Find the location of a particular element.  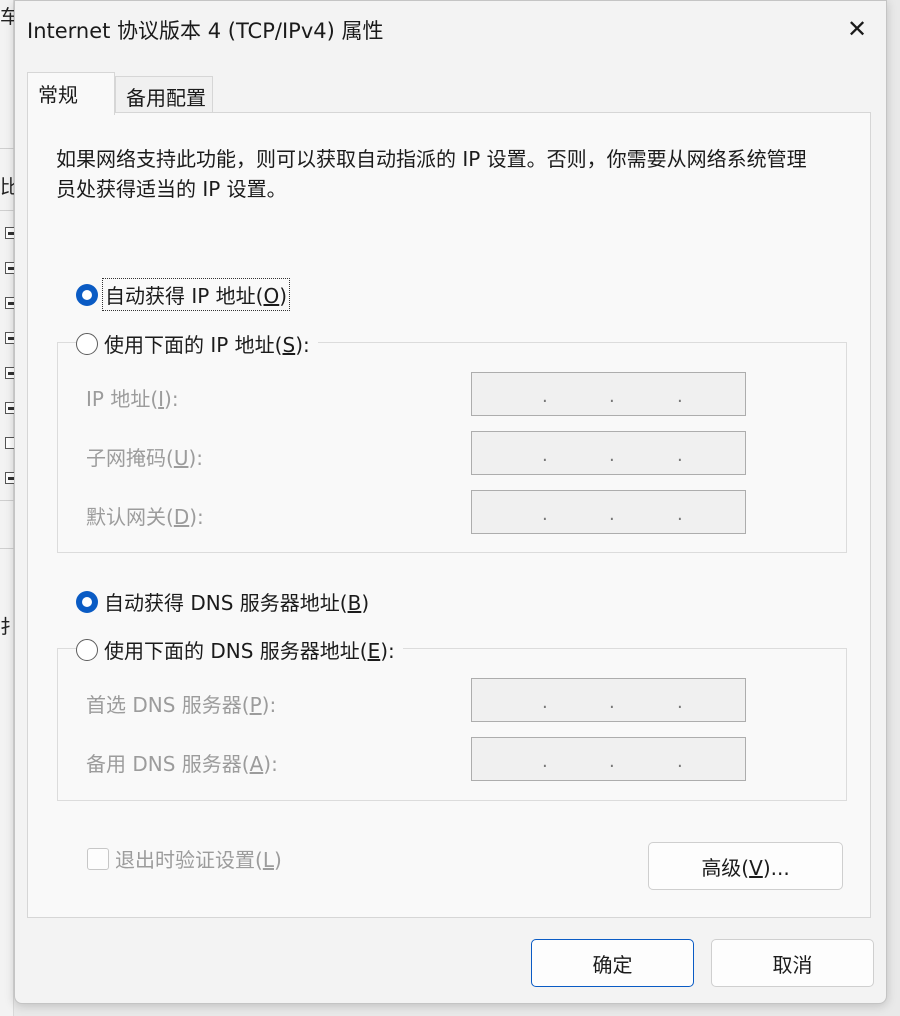

auto-ip-radio: 自动获得 IP 地址(O) is located at coordinates (183, 294).